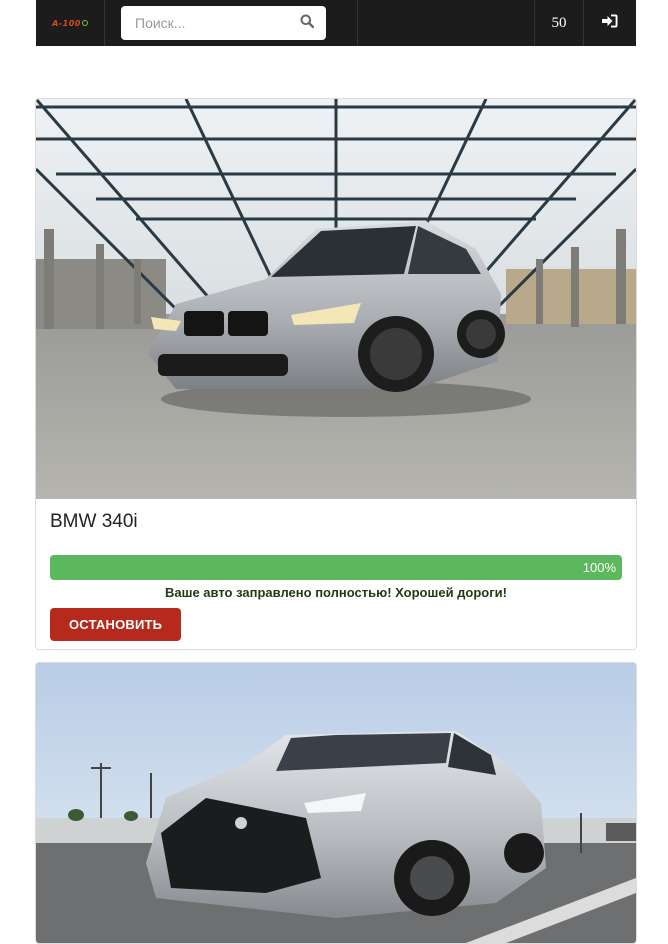 The image size is (668, 944). What do you see at coordinates (307, 23) in the screenshot?
I see `search-icon` at bounding box center [307, 23].